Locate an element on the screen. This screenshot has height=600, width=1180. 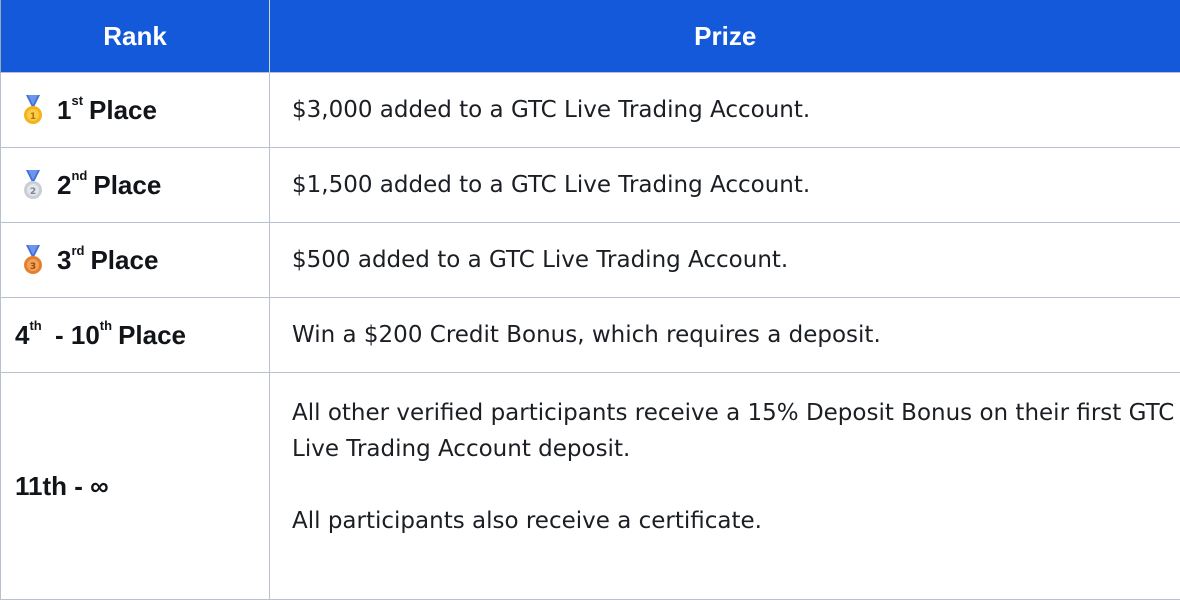
rank-cell: 4th - 10thPlace is located at coordinates (135, 335).